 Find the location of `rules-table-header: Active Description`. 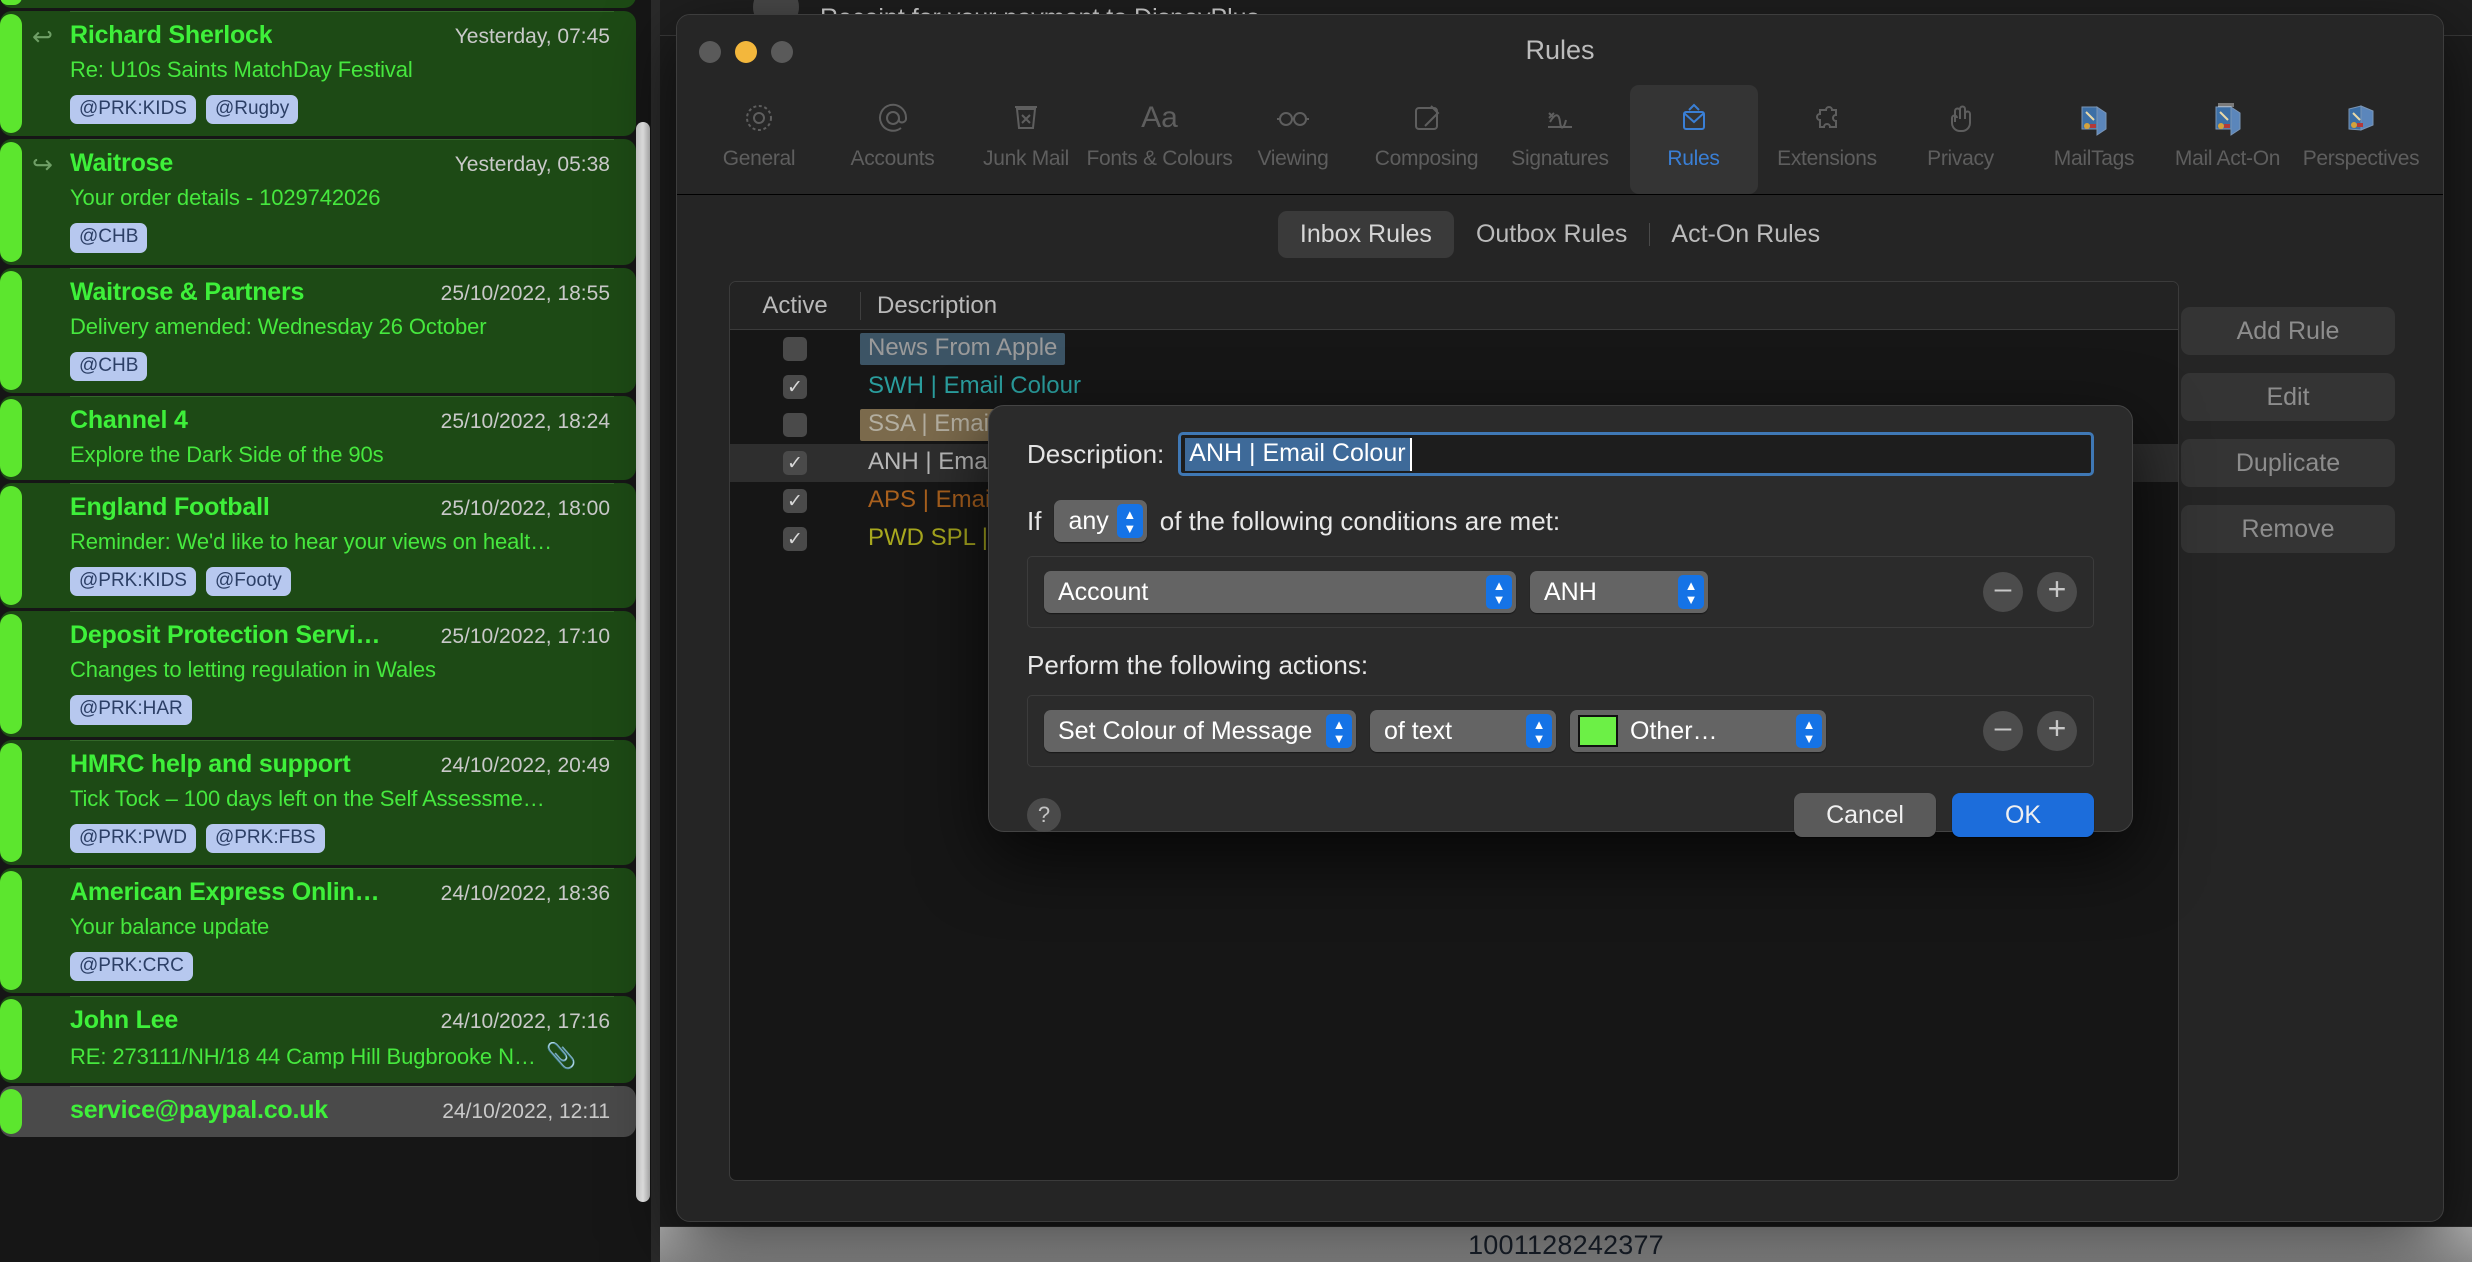

rules-table-header: Active Description is located at coordinates (1454, 306).